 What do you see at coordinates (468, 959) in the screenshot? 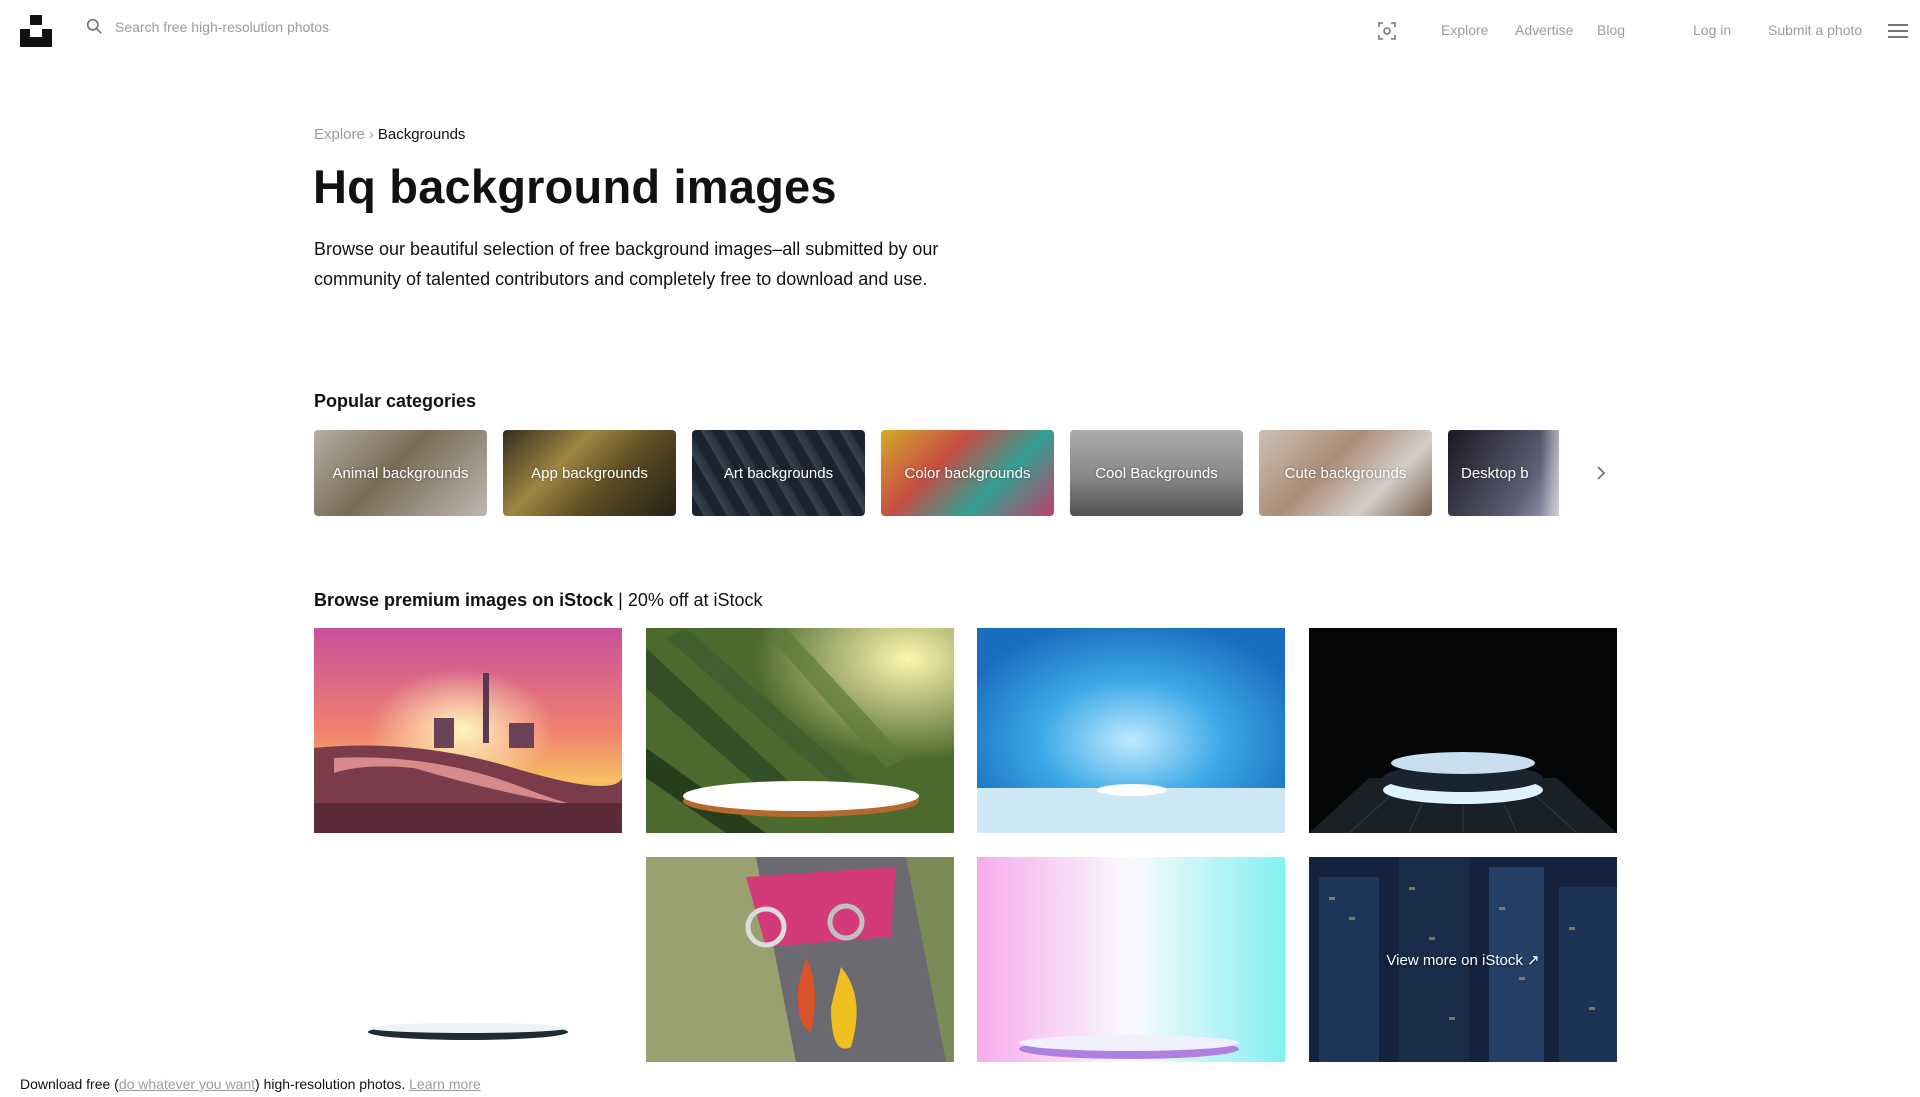
I see `istock-image-white-podium` at bounding box center [468, 959].